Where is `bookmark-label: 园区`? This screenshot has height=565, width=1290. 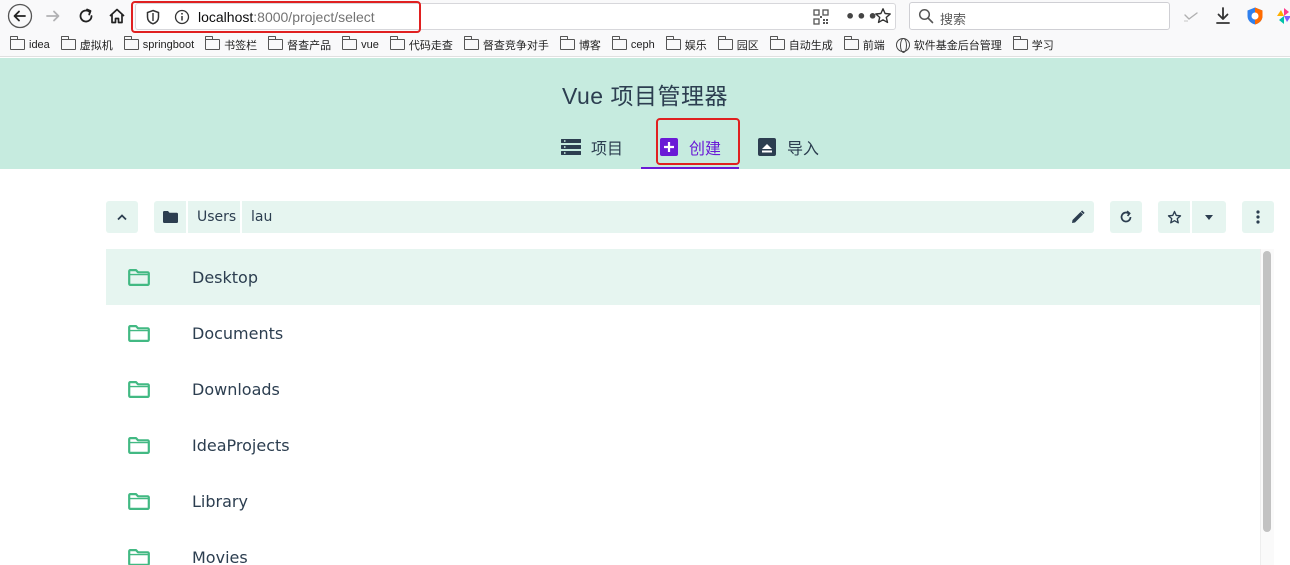 bookmark-label: 园区 is located at coordinates (747, 45).